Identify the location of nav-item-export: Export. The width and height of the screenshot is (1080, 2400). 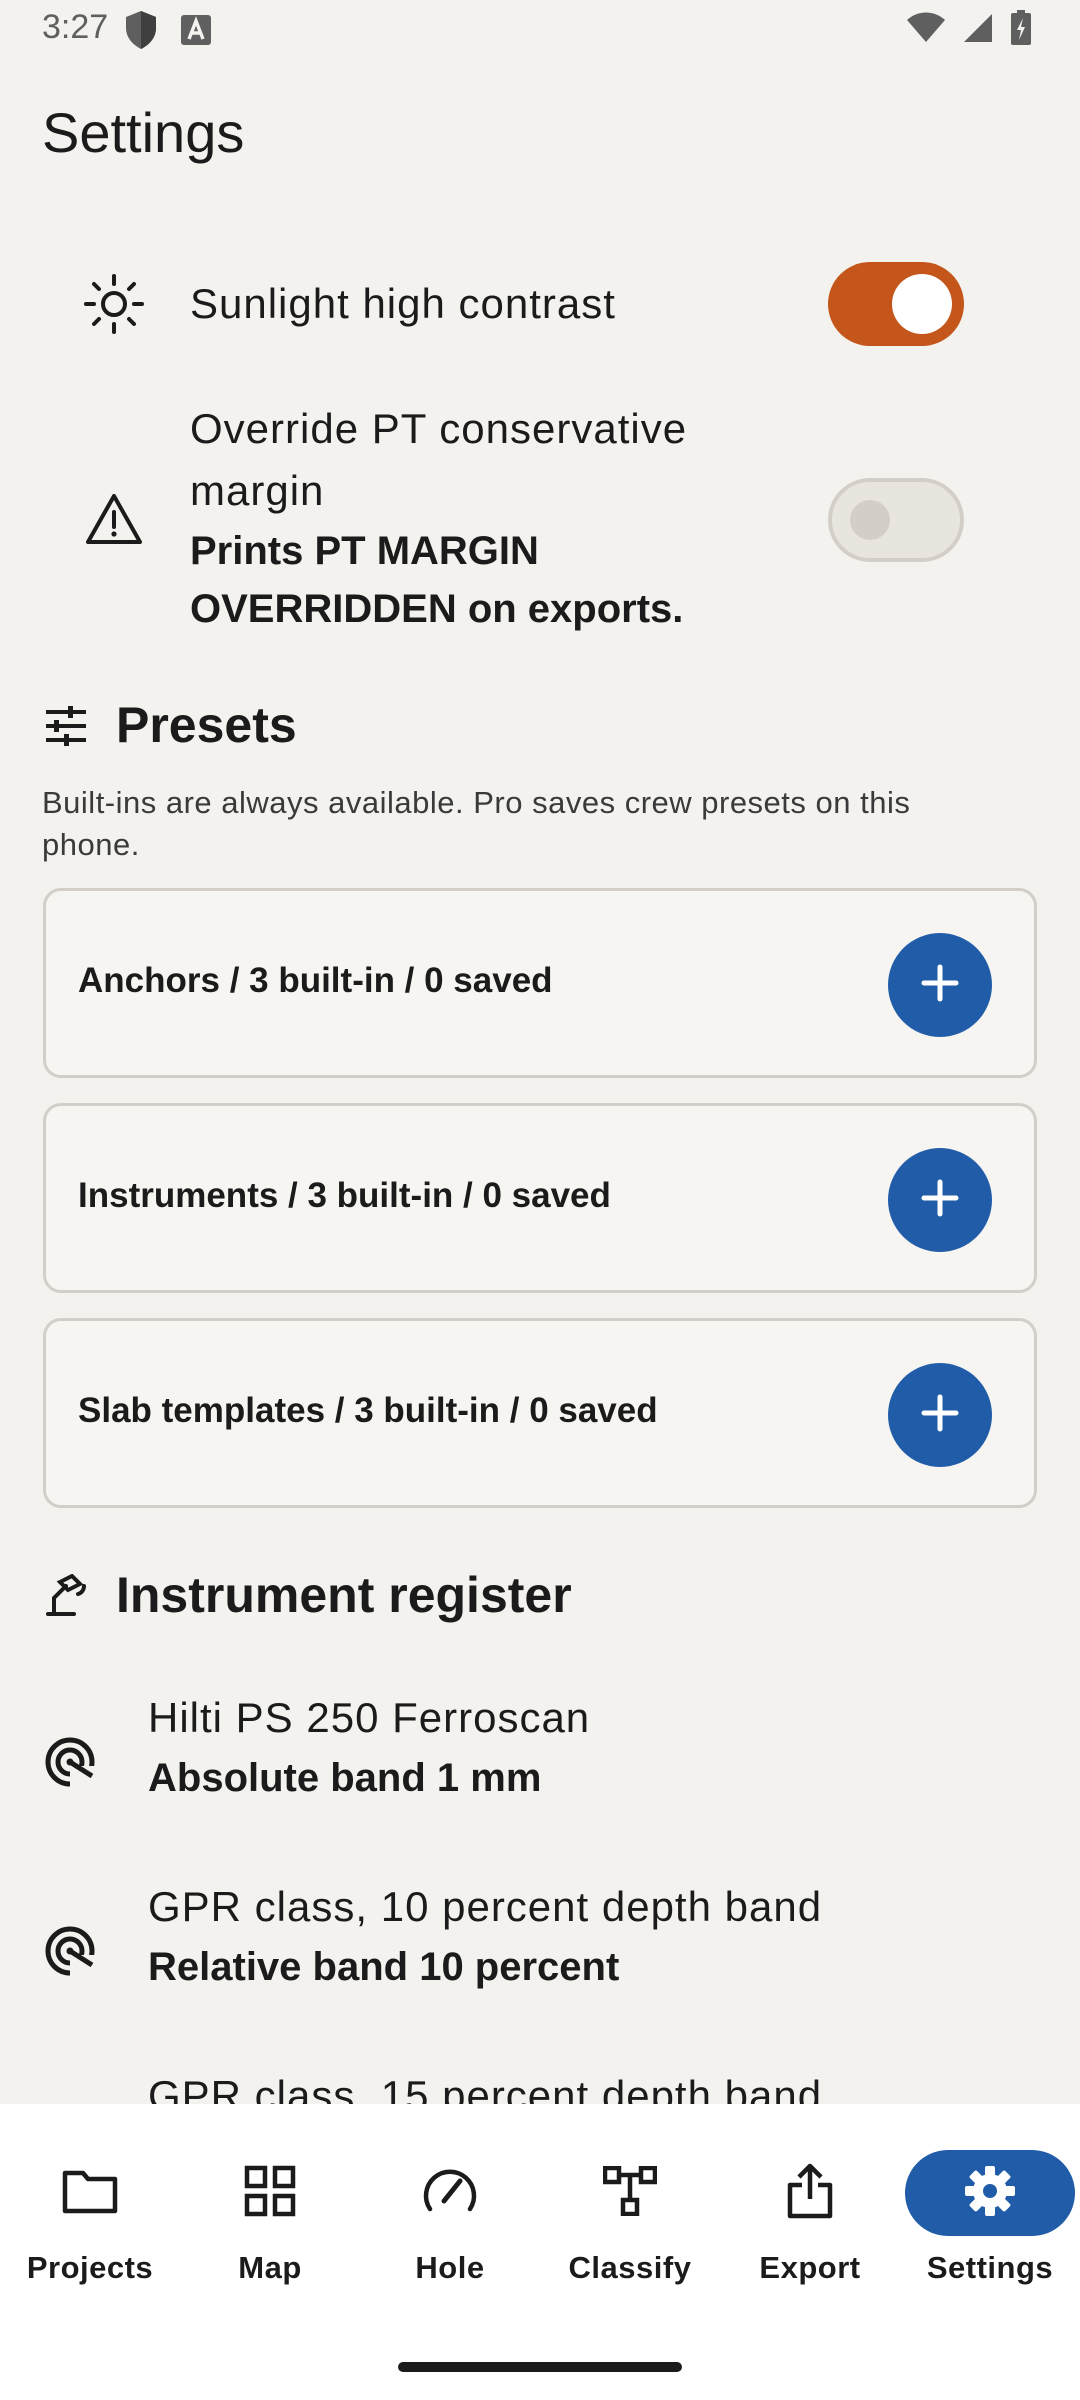
(810, 2225).